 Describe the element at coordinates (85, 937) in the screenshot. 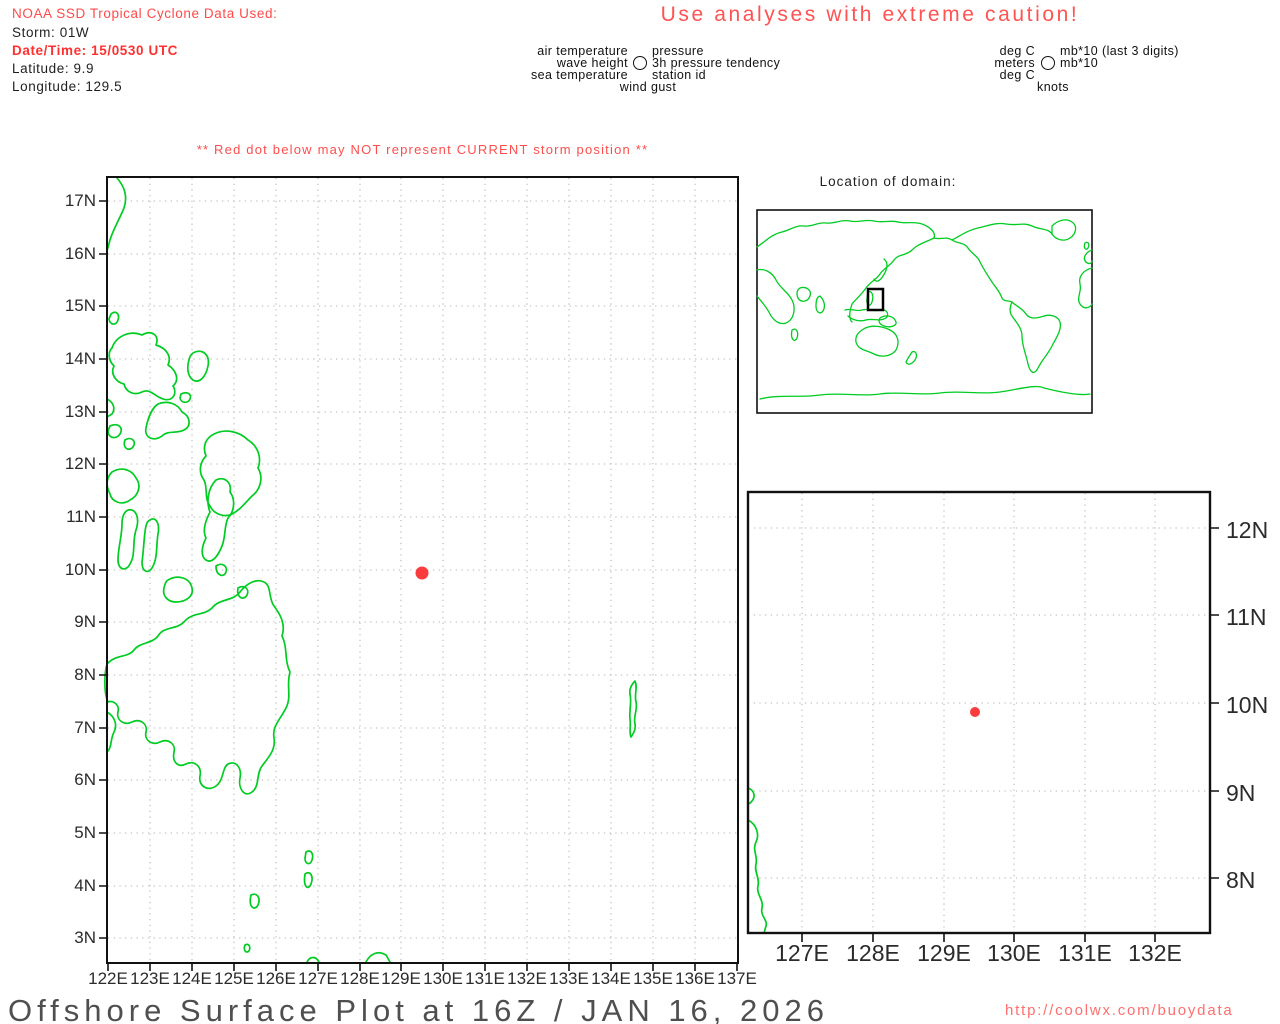

I see `lat-tick-label: 3N` at that location.